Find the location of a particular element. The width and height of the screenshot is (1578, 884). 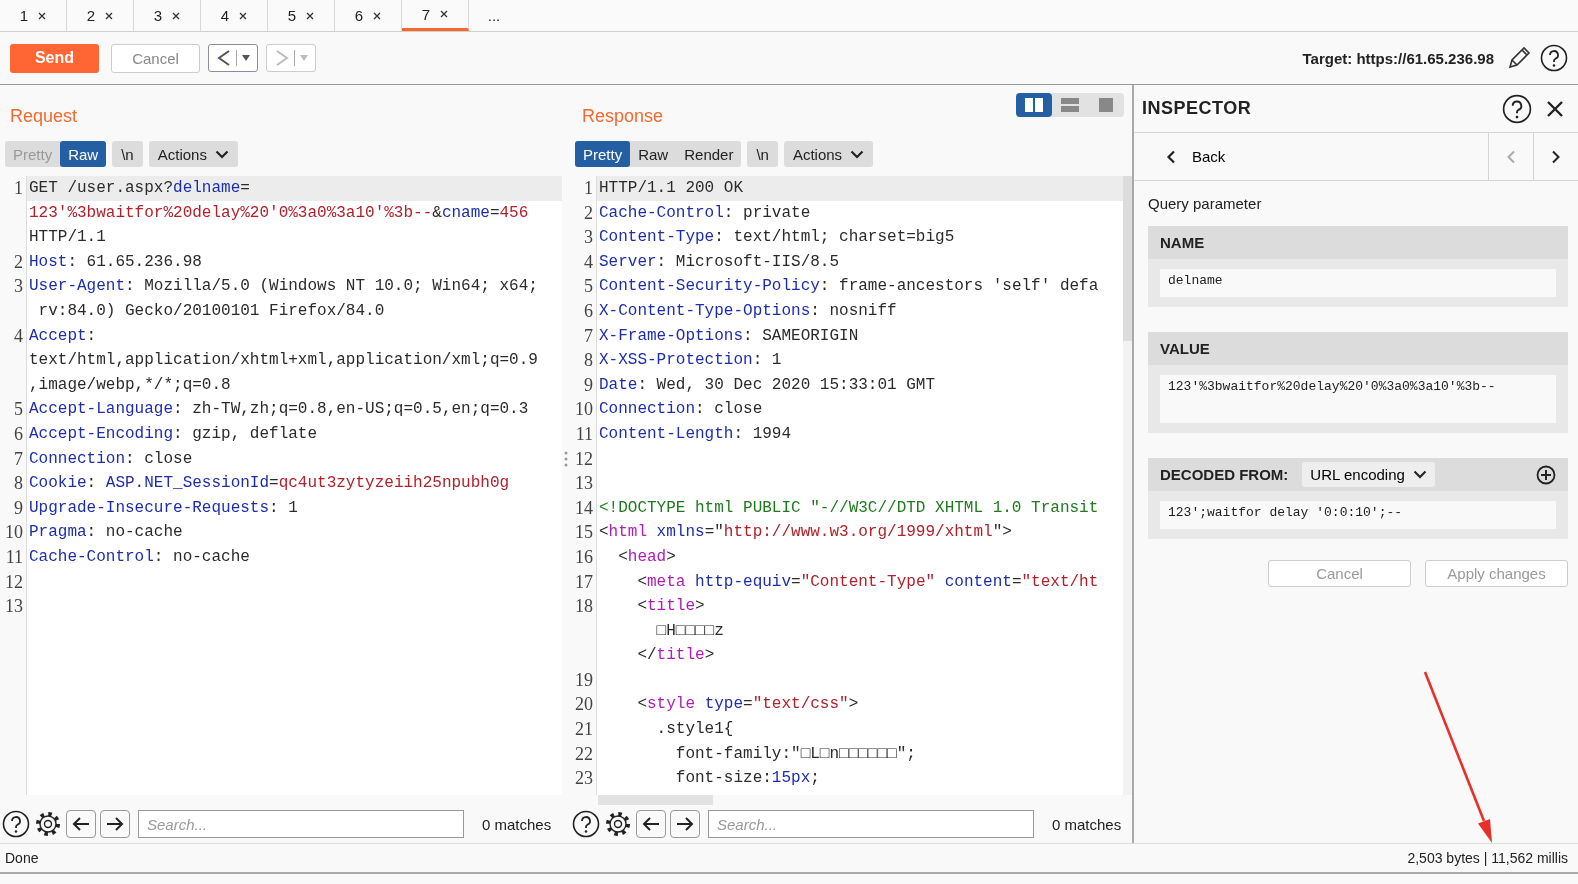

line-number: 1 is located at coordinates (588, 188).